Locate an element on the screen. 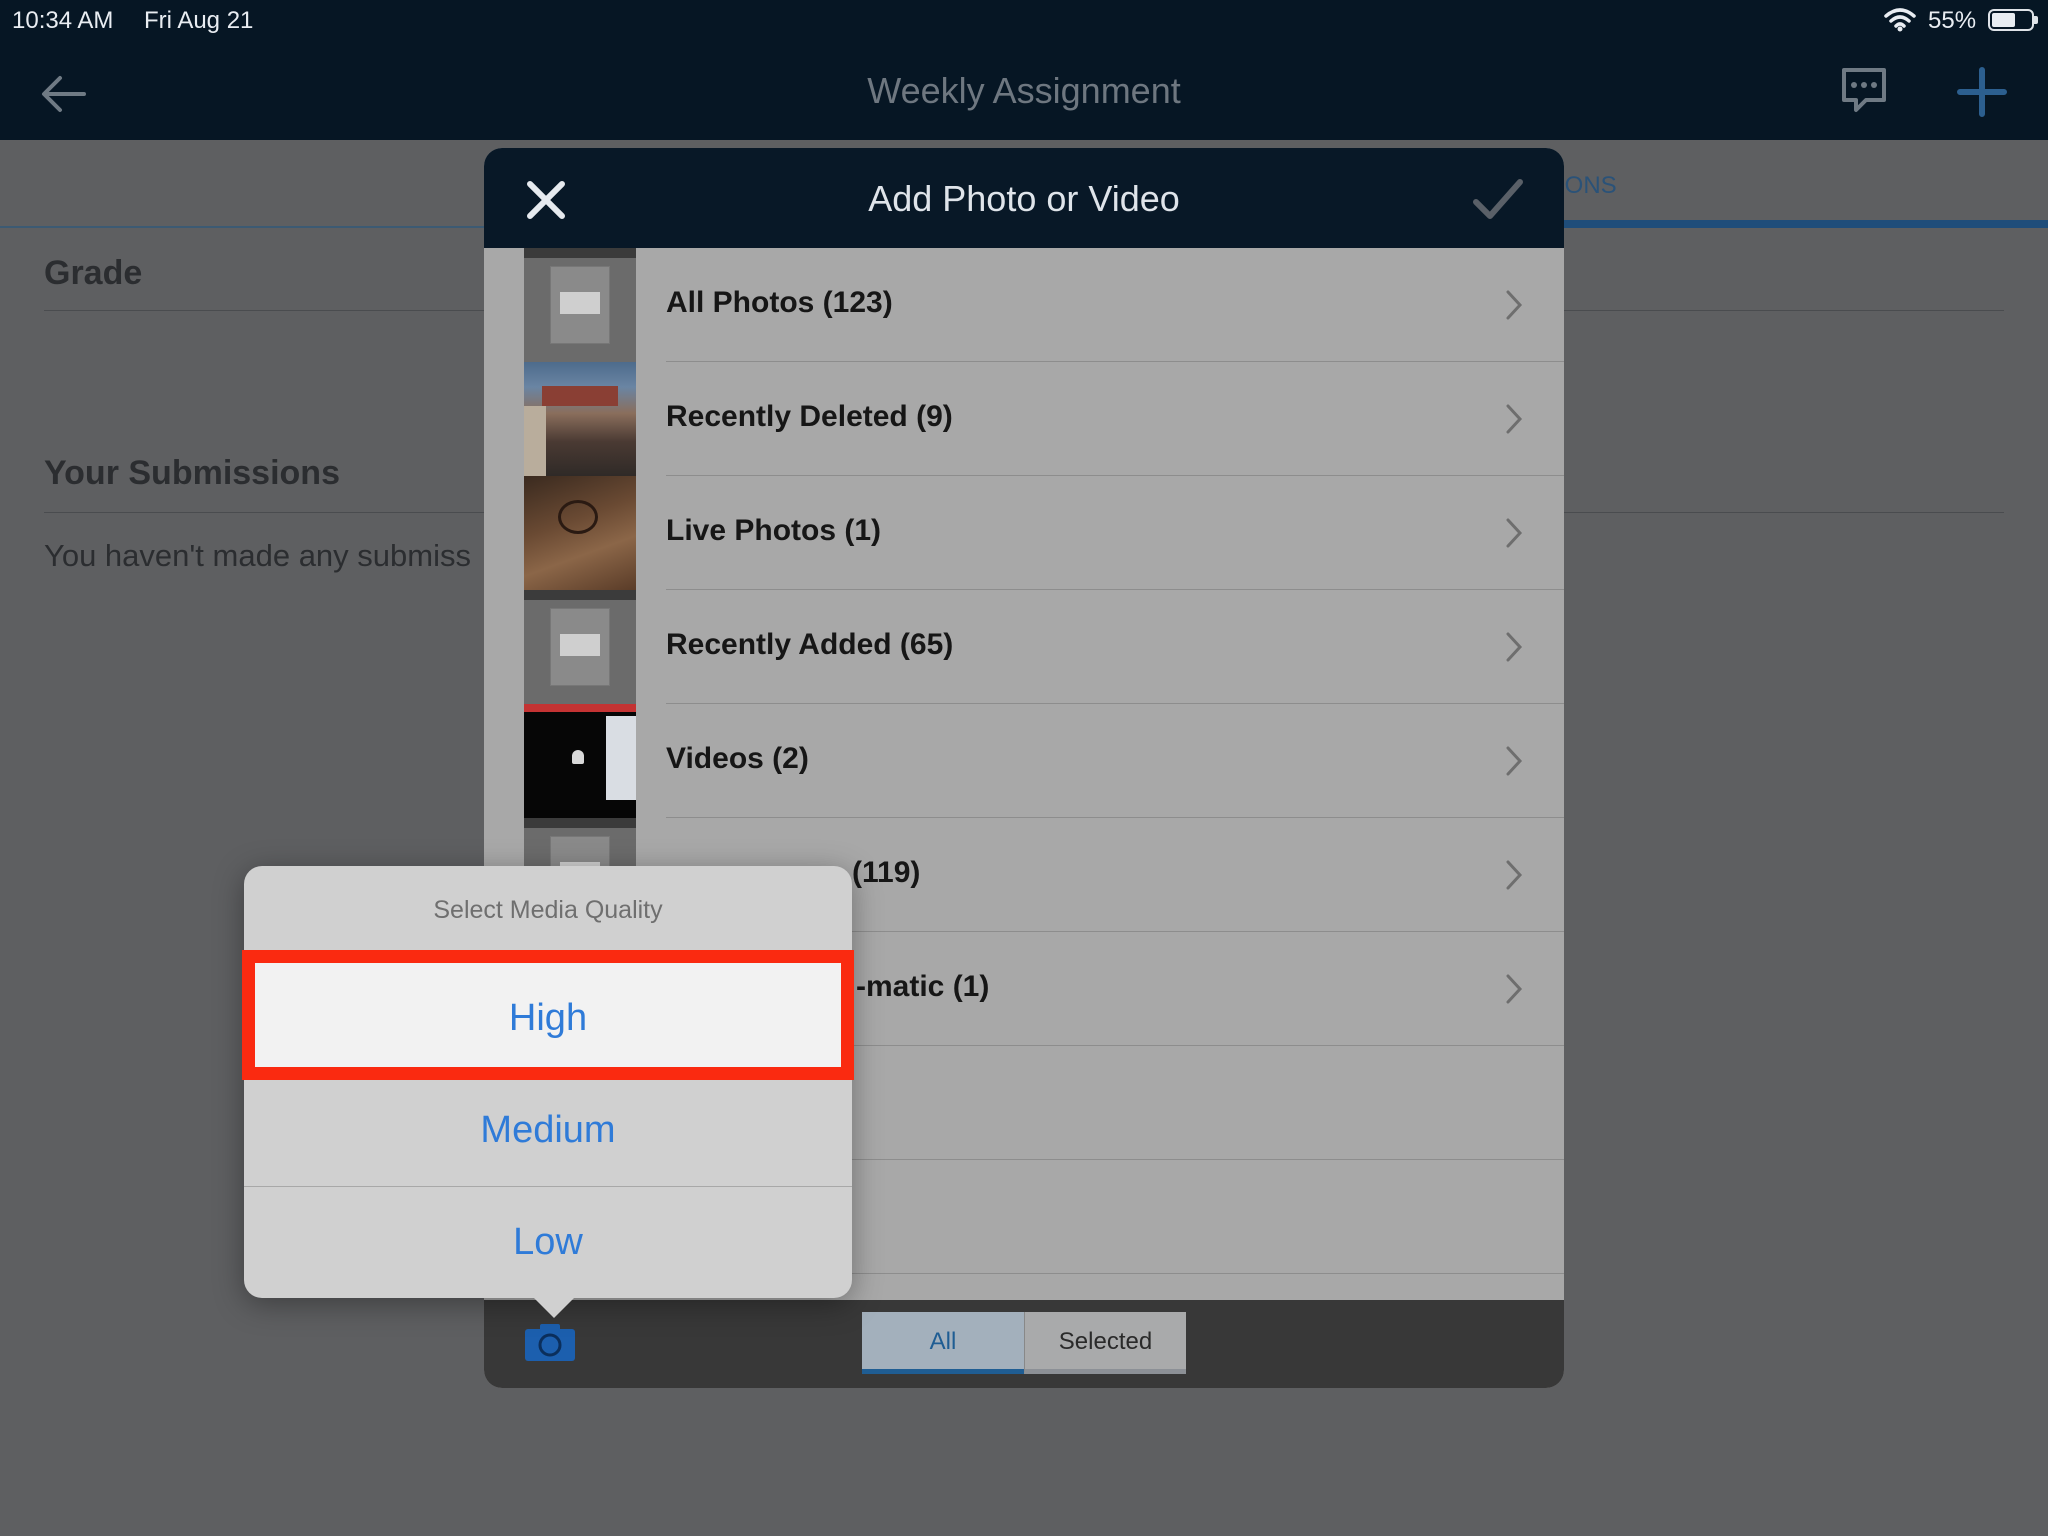 Image resolution: width=2048 pixels, height=1536 pixels. status-date: Fri Aug 21 is located at coordinates (199, 20).